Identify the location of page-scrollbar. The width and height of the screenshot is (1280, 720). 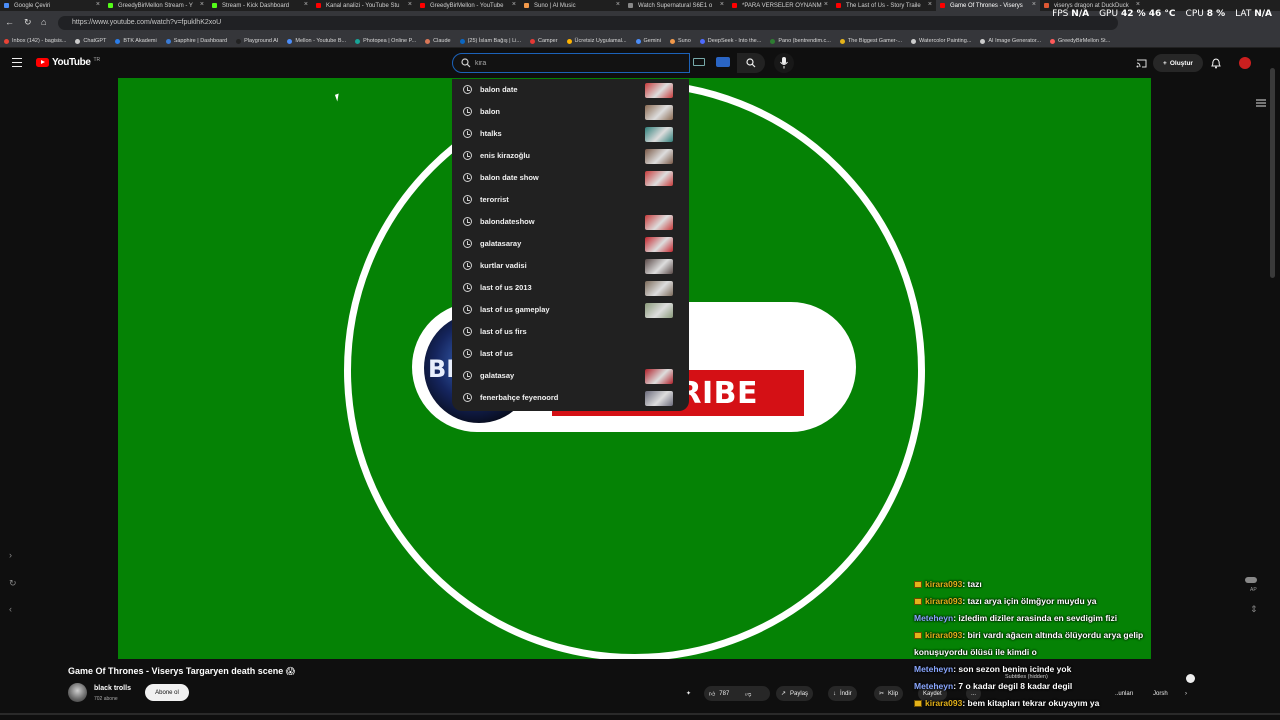
(1272, 173).